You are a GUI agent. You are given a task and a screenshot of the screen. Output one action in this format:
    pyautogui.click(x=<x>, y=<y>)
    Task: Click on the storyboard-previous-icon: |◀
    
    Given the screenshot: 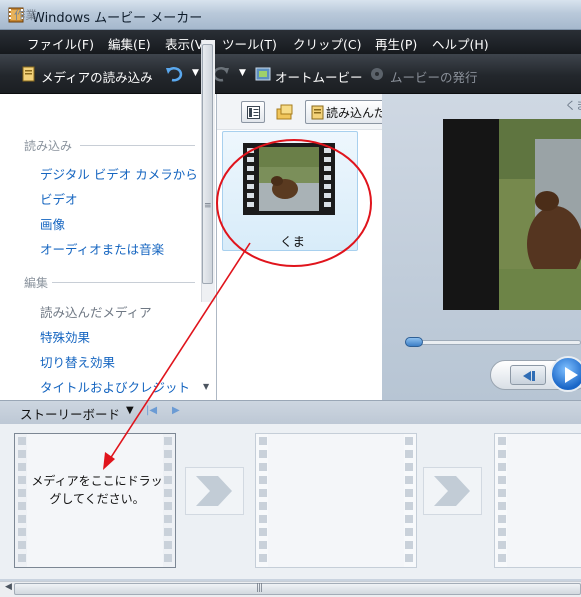 What is the action you would take?
    pyautogui.click(x=151, y=410)
    